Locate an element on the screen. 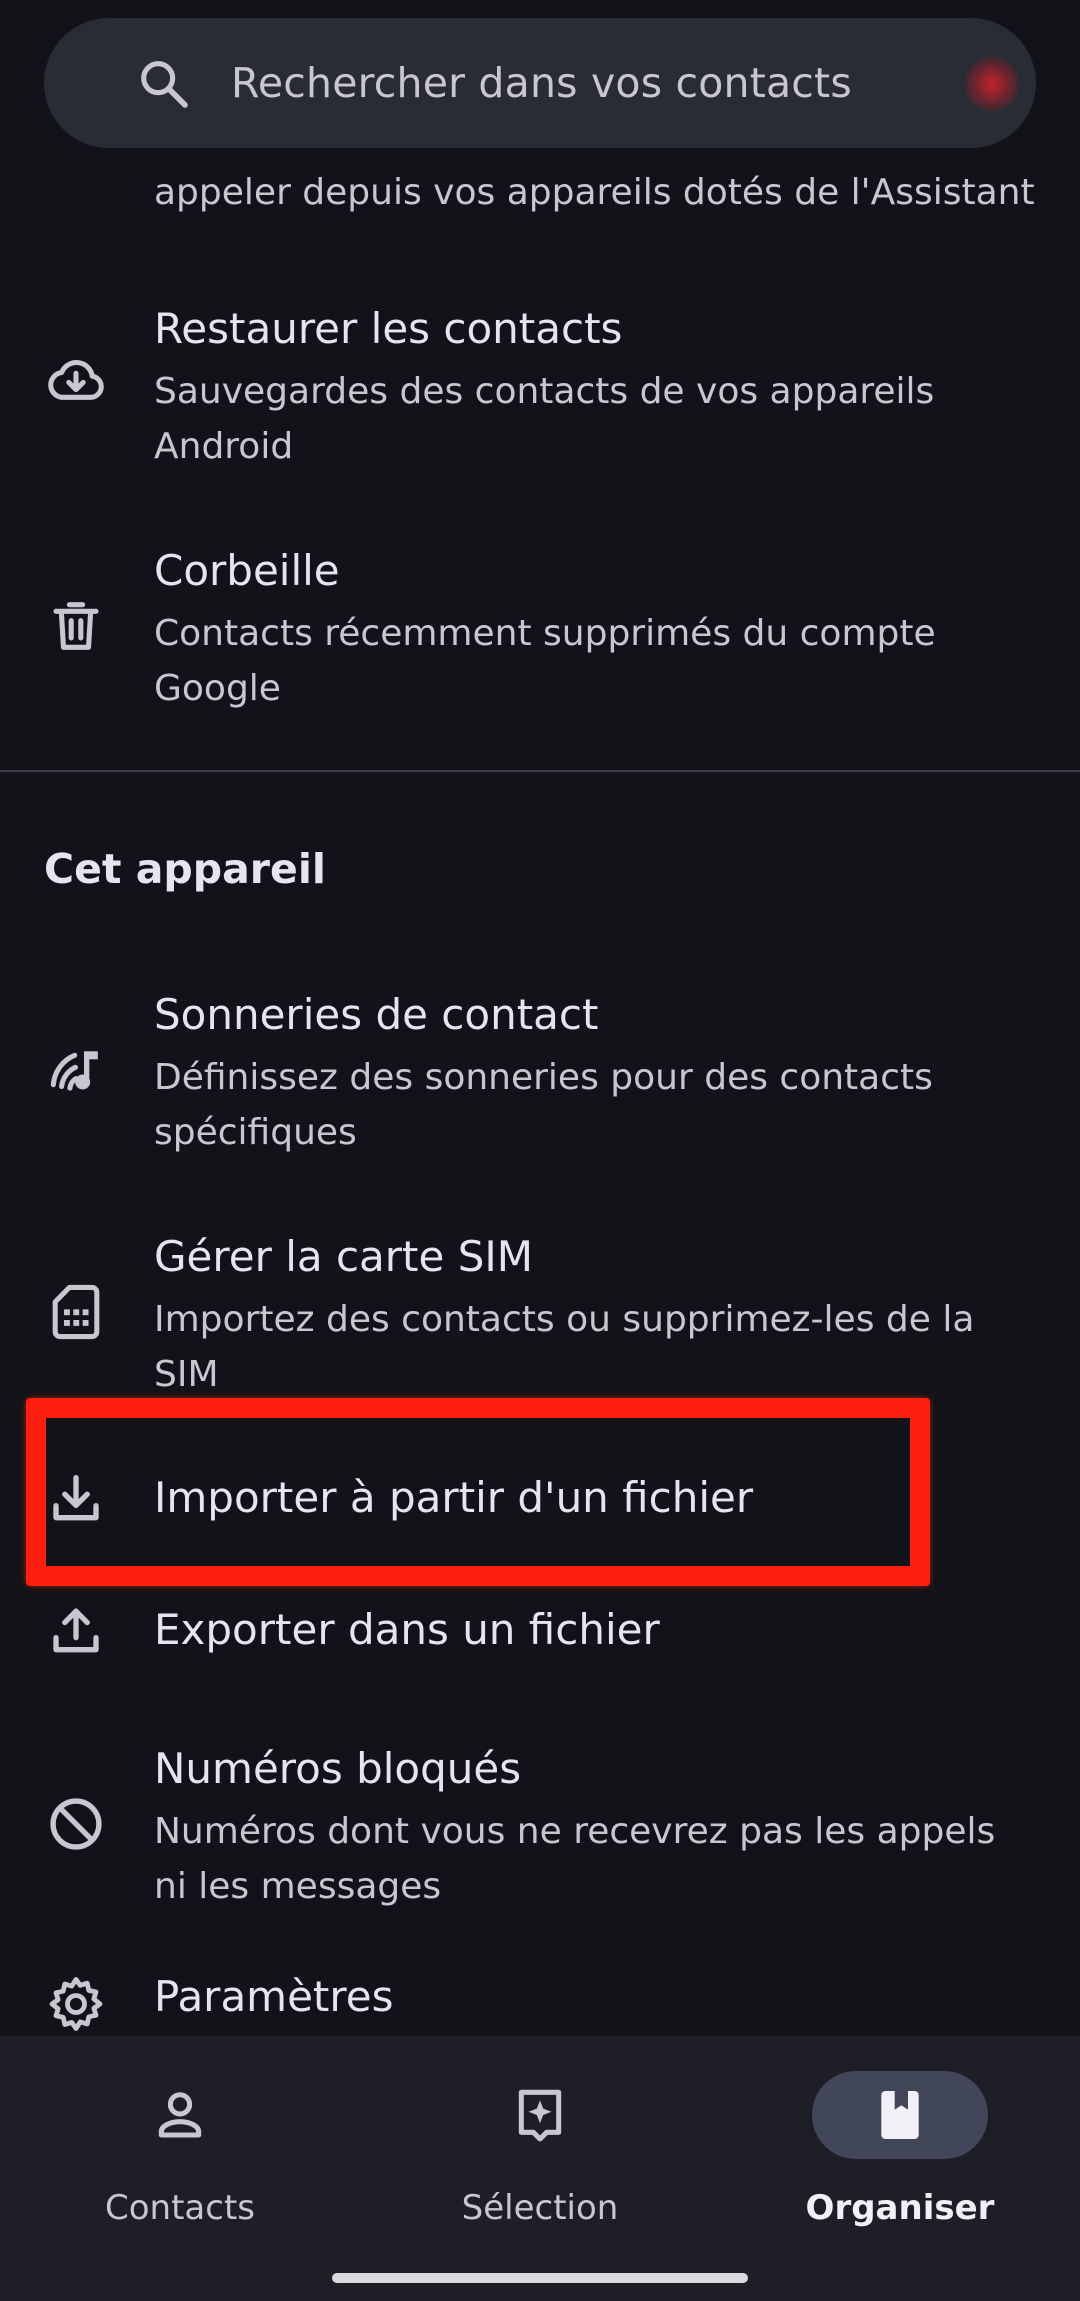  search-bar: Rechercher dans vos contacts is located at coordinates (540, 83).